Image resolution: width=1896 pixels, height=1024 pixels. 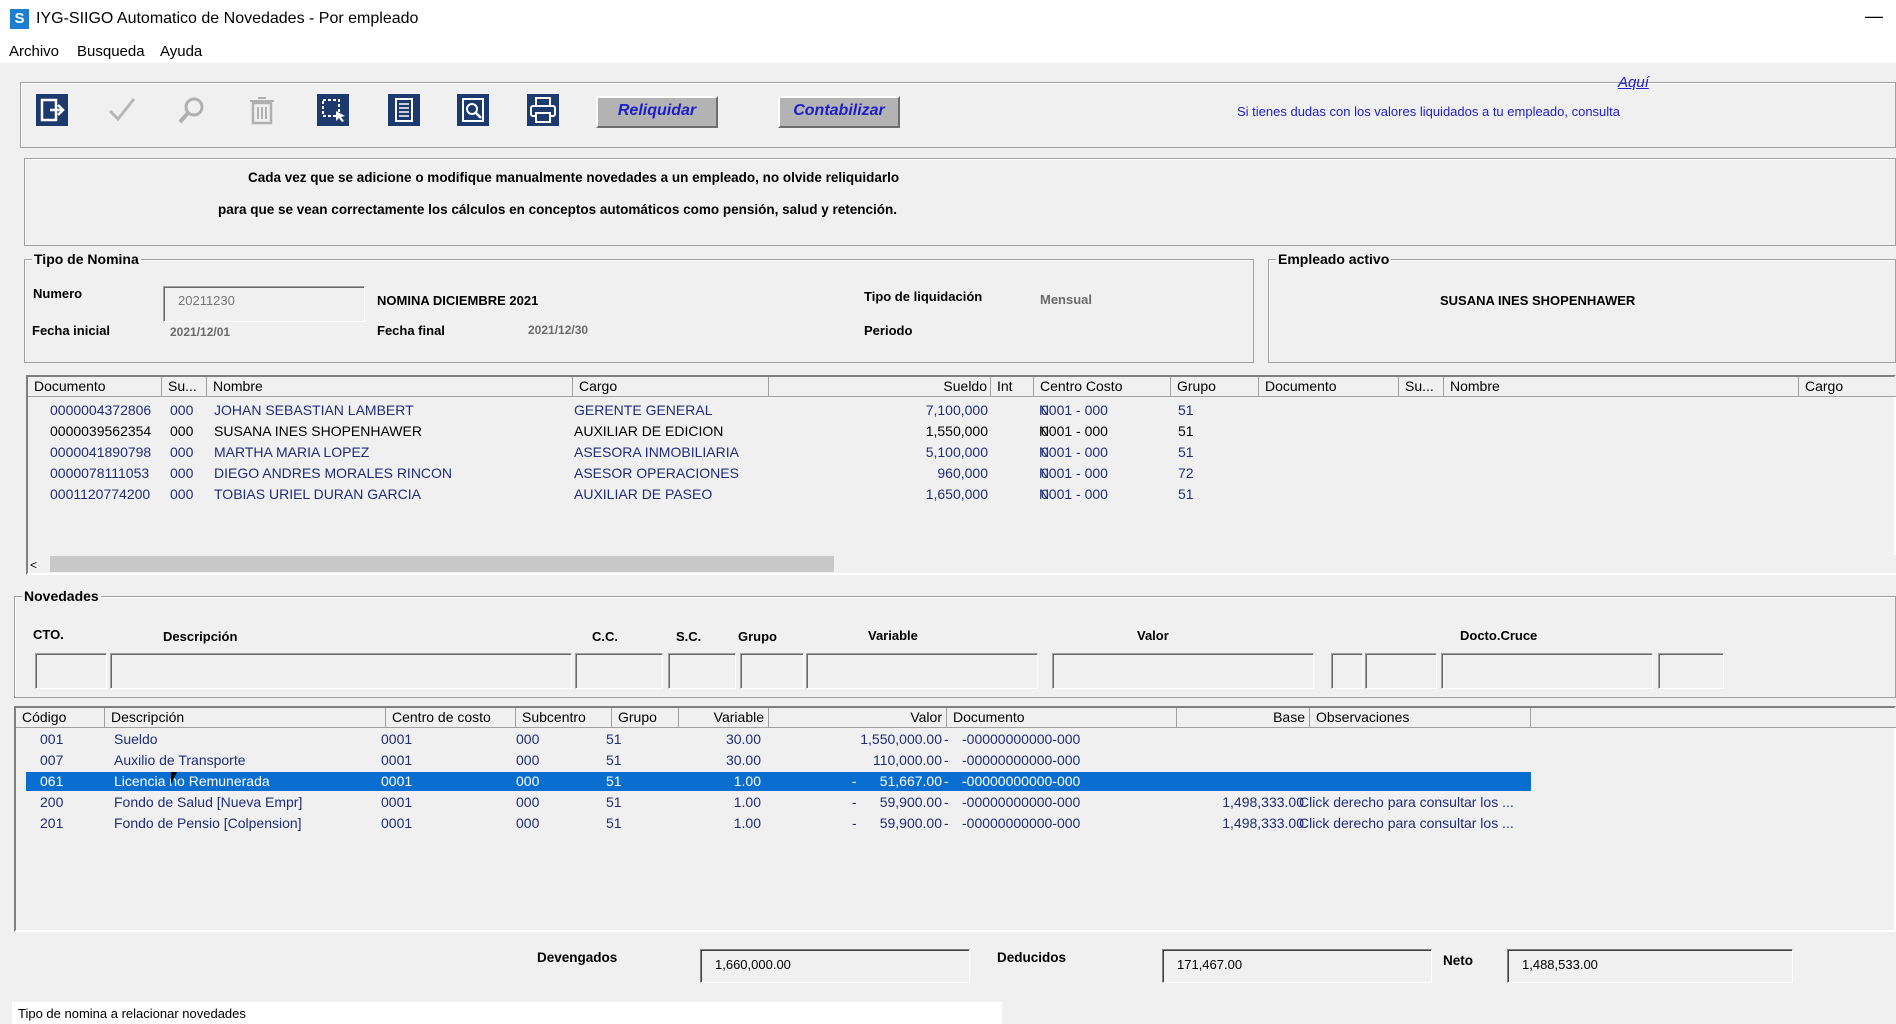 I want to click on app-logo-icon: S, so click(x=19, y=19).